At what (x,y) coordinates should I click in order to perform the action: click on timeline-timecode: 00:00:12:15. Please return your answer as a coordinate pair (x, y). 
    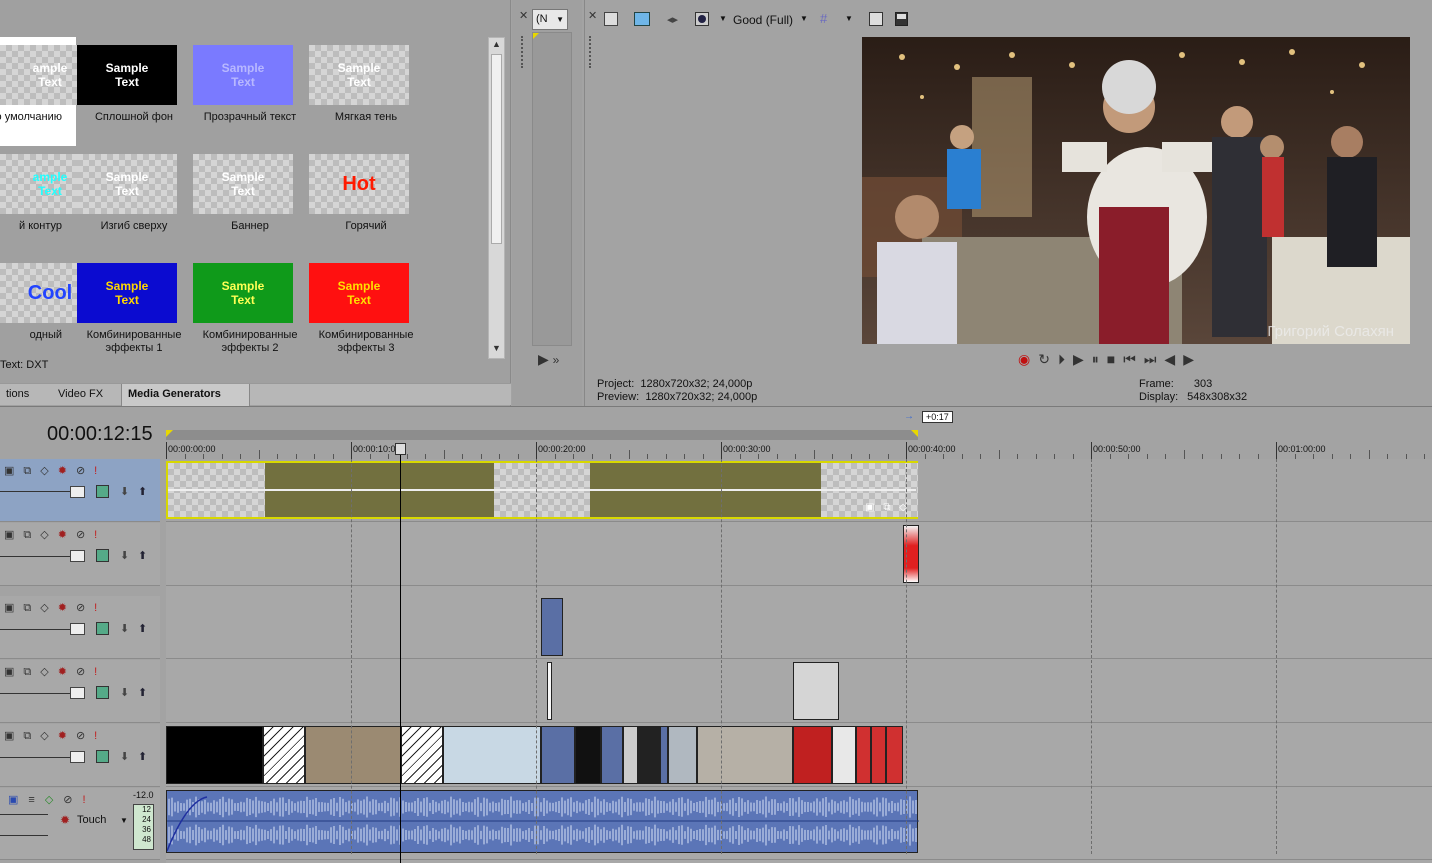
    Looking at the image, I should click on (100, 434).